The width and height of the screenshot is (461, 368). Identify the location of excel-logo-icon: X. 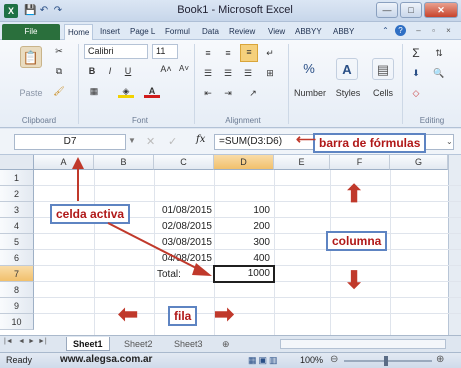
(11, 11).